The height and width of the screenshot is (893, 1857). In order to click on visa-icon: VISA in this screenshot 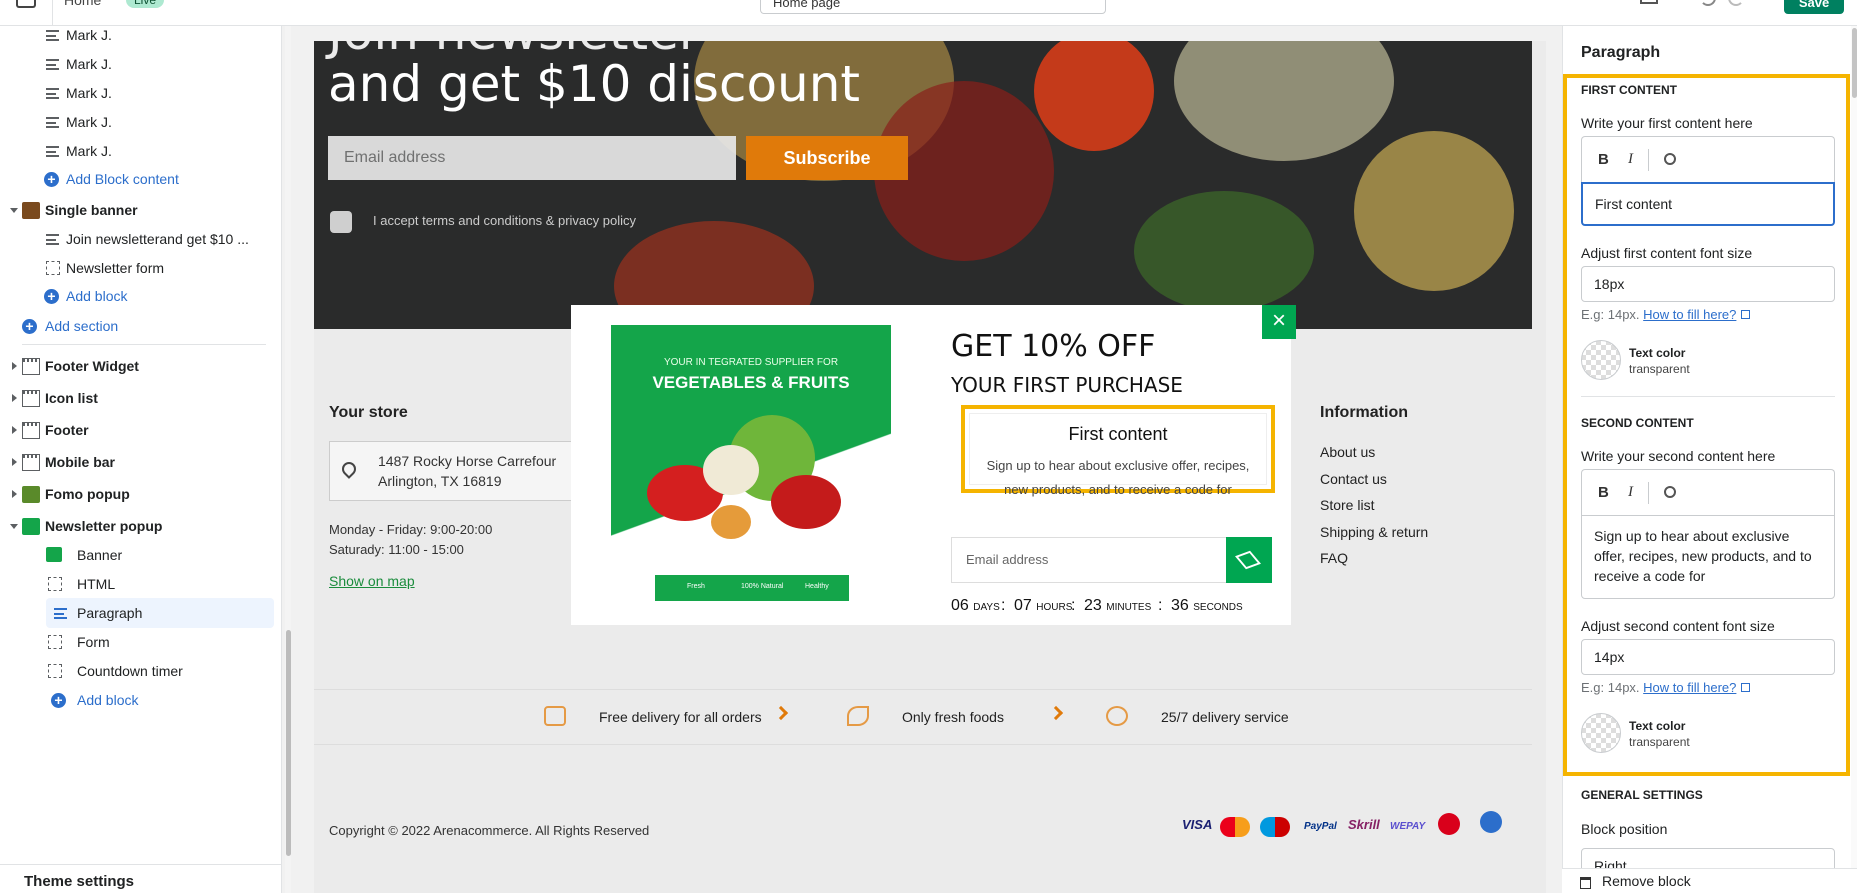, I will do `click(1197, 824)`.